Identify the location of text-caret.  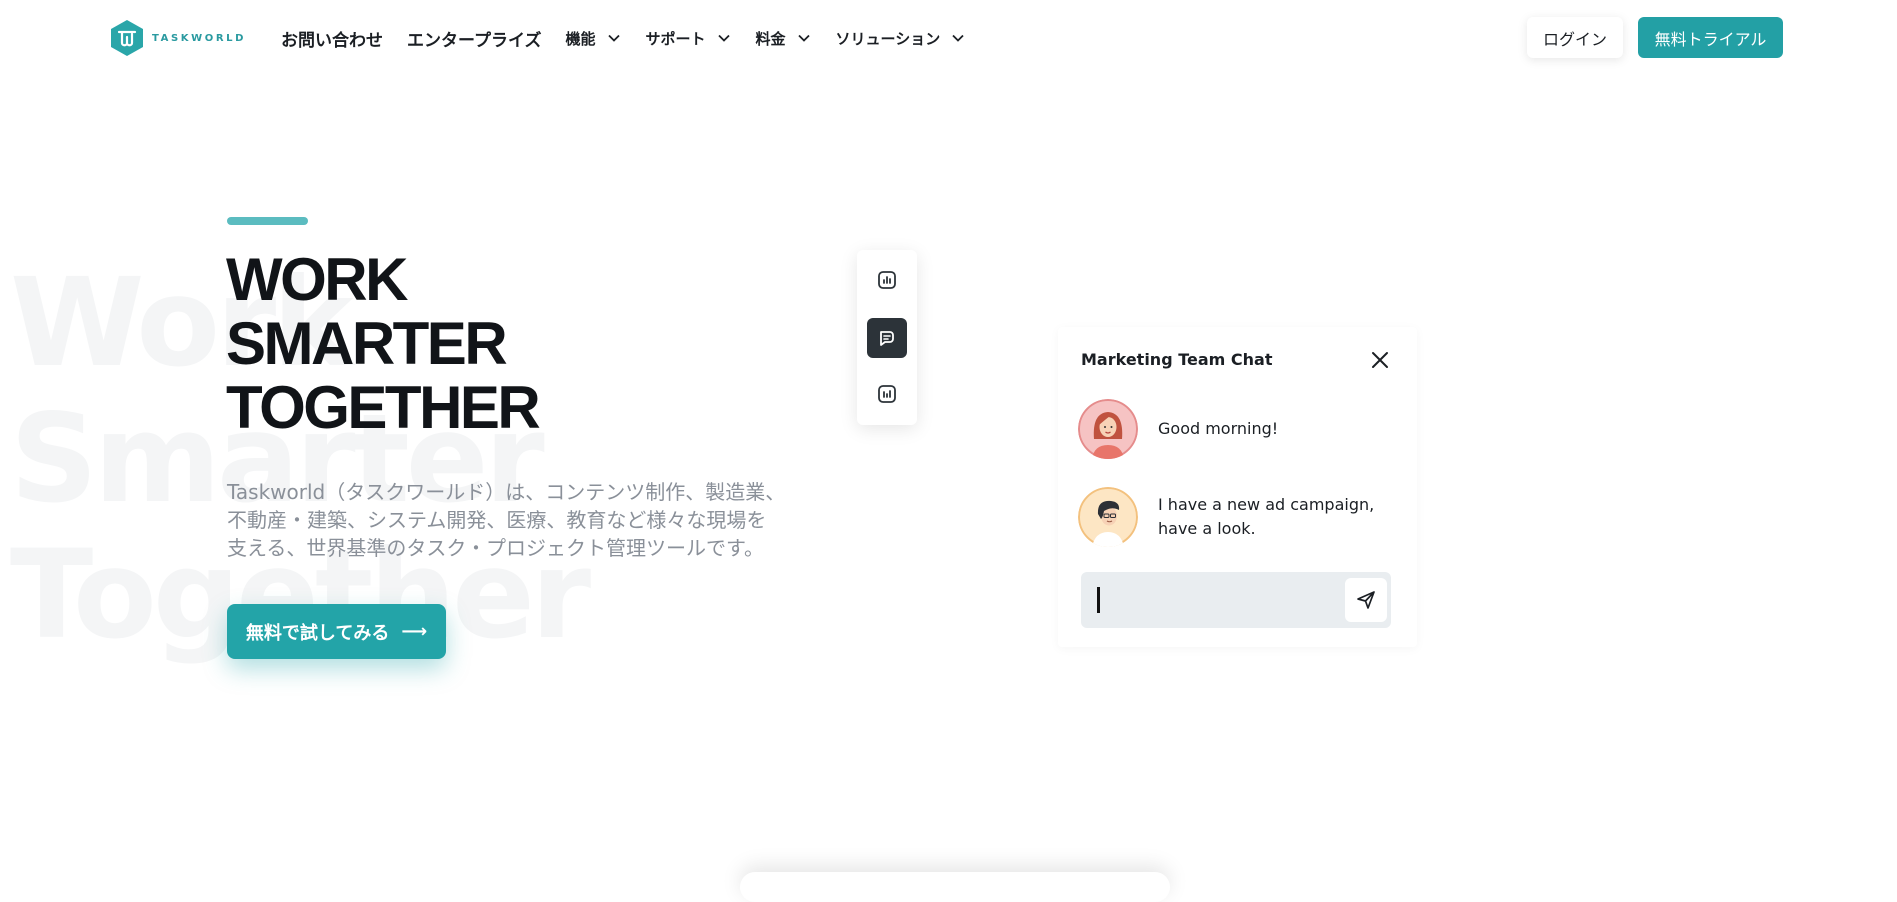
(1098, 600).